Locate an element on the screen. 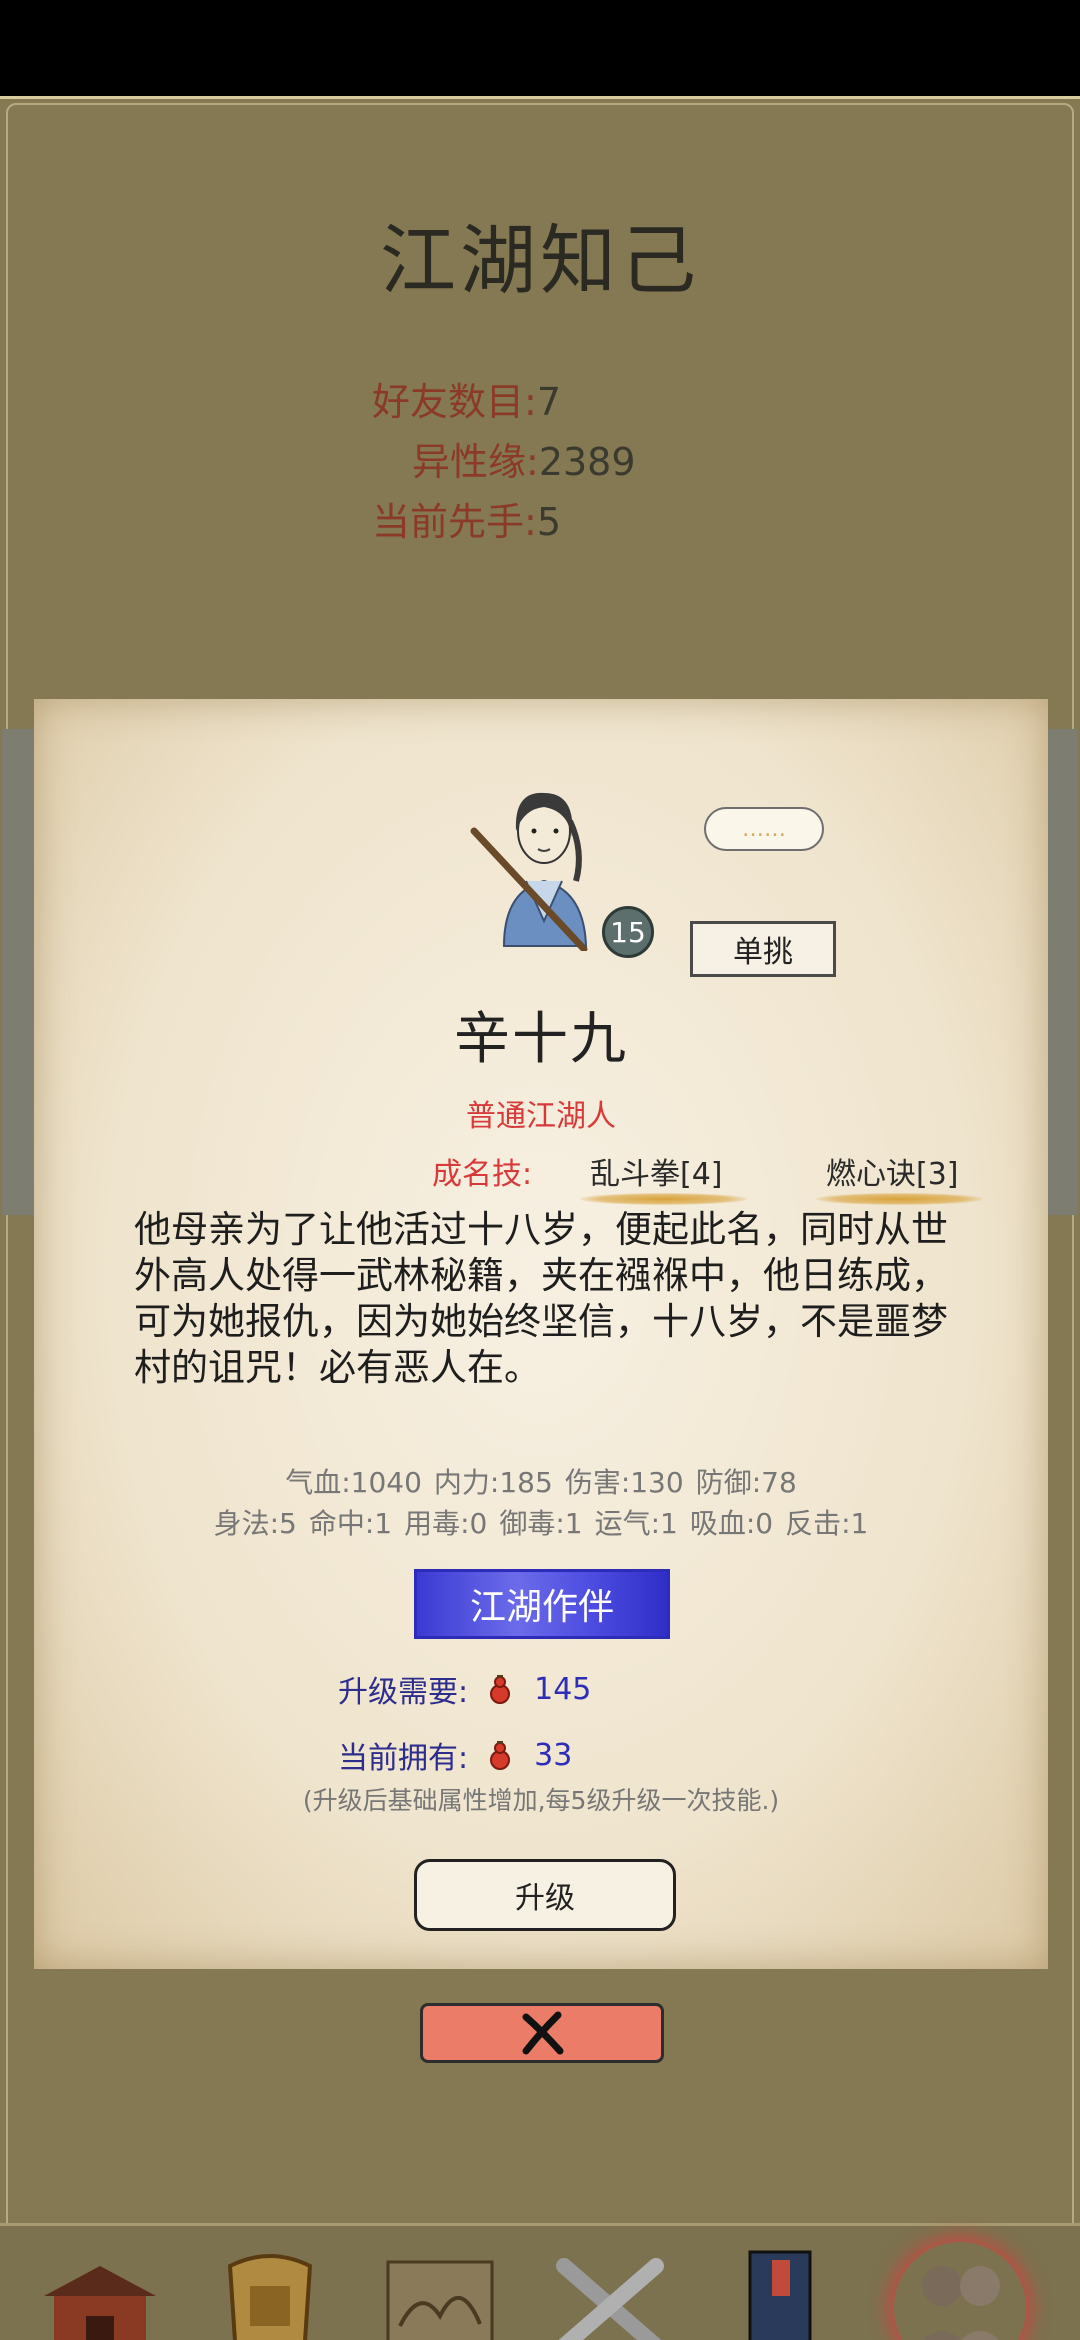  attributes-row-secondary: 身法:5 命中:1 用毒:0 御毒:1 运气:1 吸血:0 反击:1 is located at coordinates (541, 1522).